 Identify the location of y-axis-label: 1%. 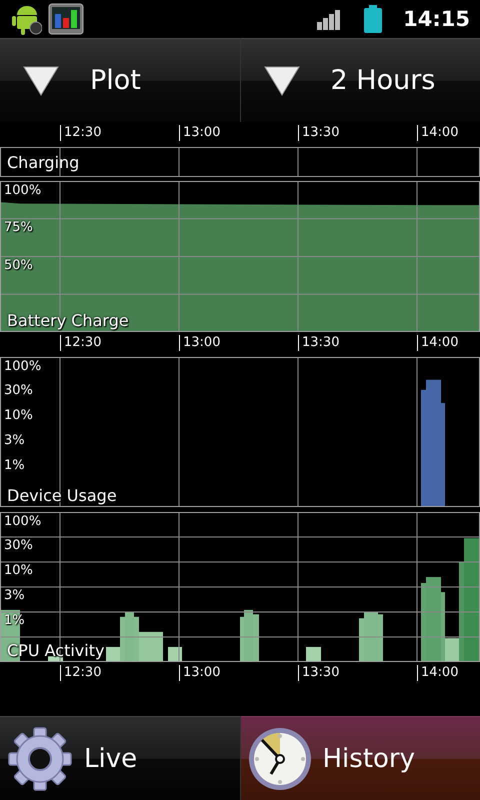
(14, 465).